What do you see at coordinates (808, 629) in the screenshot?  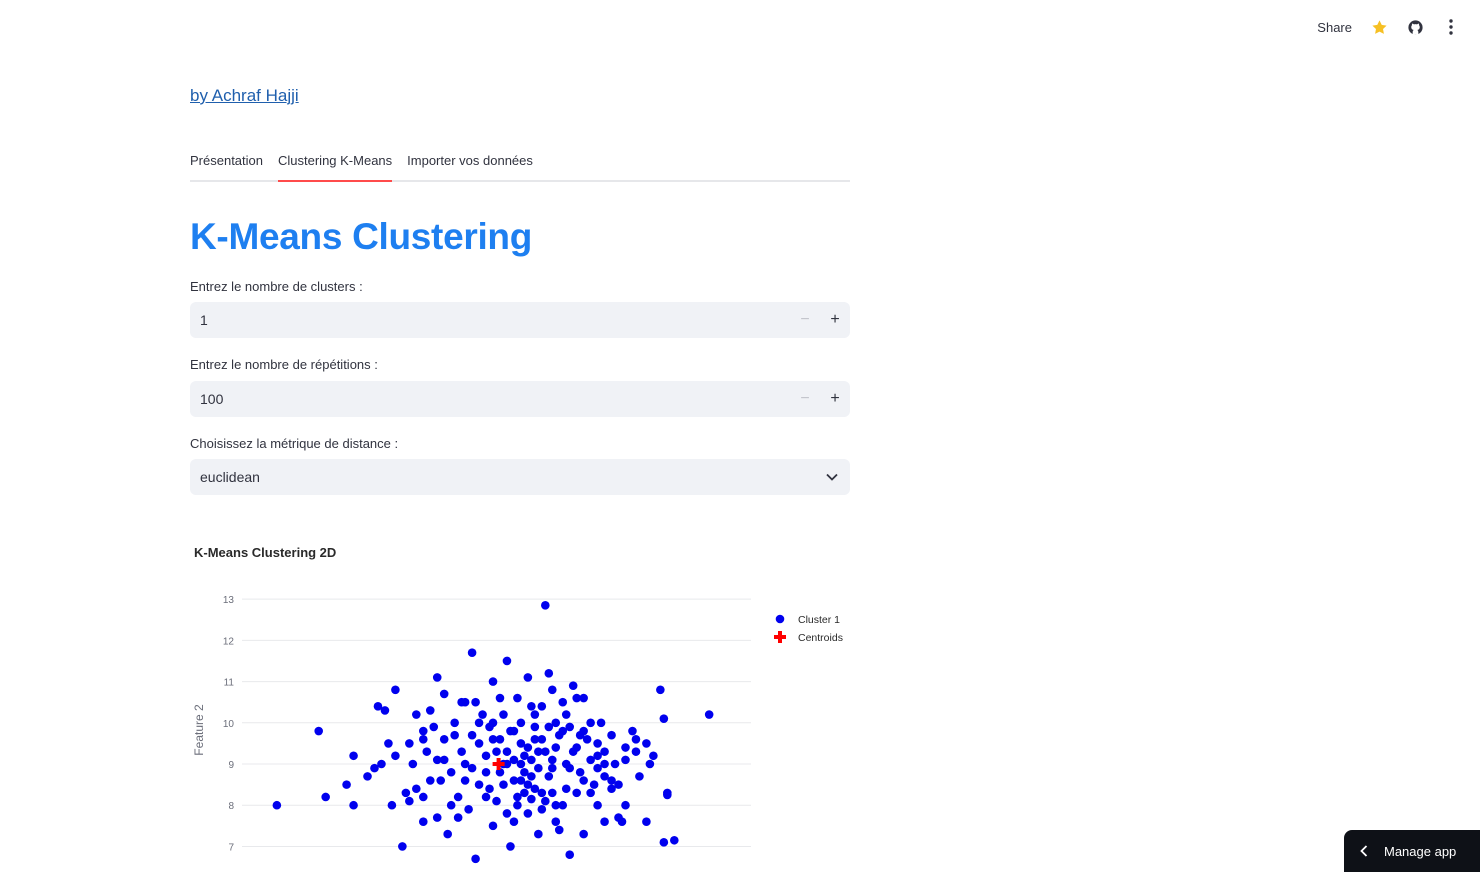 I see `chart-legend: Cluster 1 Centroids` at bounding box center [808, 629].